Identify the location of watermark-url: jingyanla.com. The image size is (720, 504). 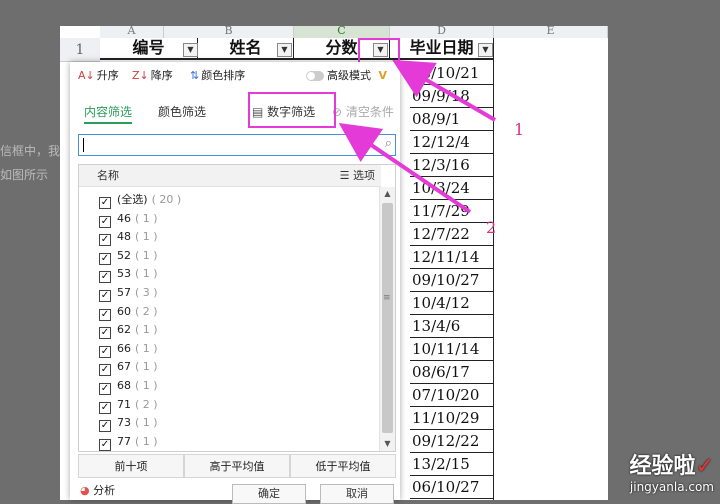
(671, 487).